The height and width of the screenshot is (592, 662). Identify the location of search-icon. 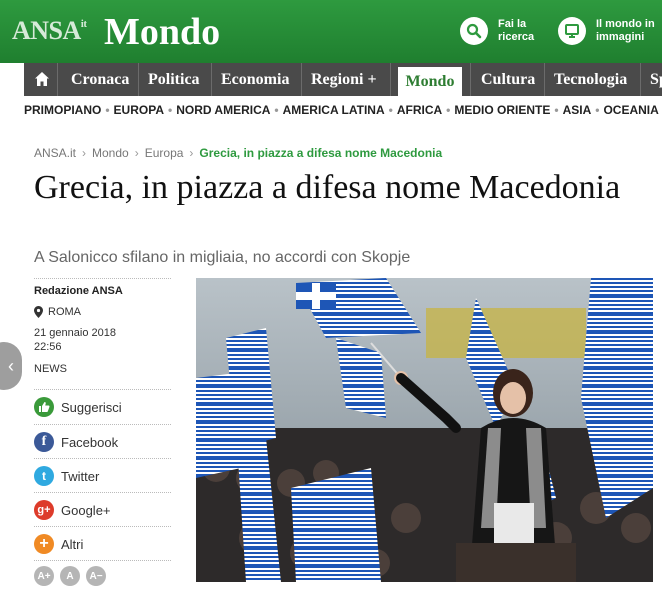
(474, 31).